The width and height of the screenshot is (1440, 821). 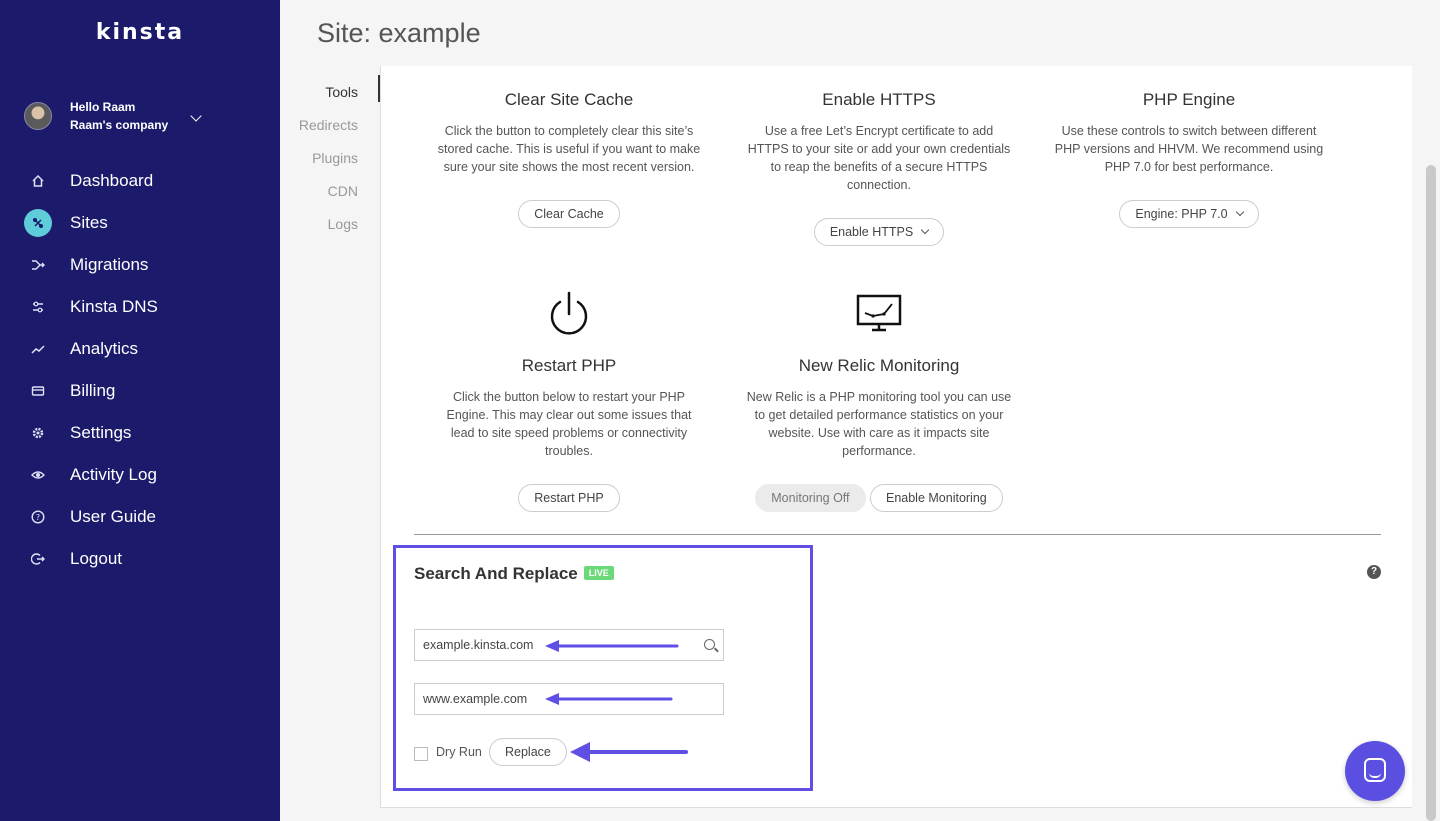 I want to click on site-subnav: Tools Redirects Plugins CDN Logs, so click(x=324, y=164).